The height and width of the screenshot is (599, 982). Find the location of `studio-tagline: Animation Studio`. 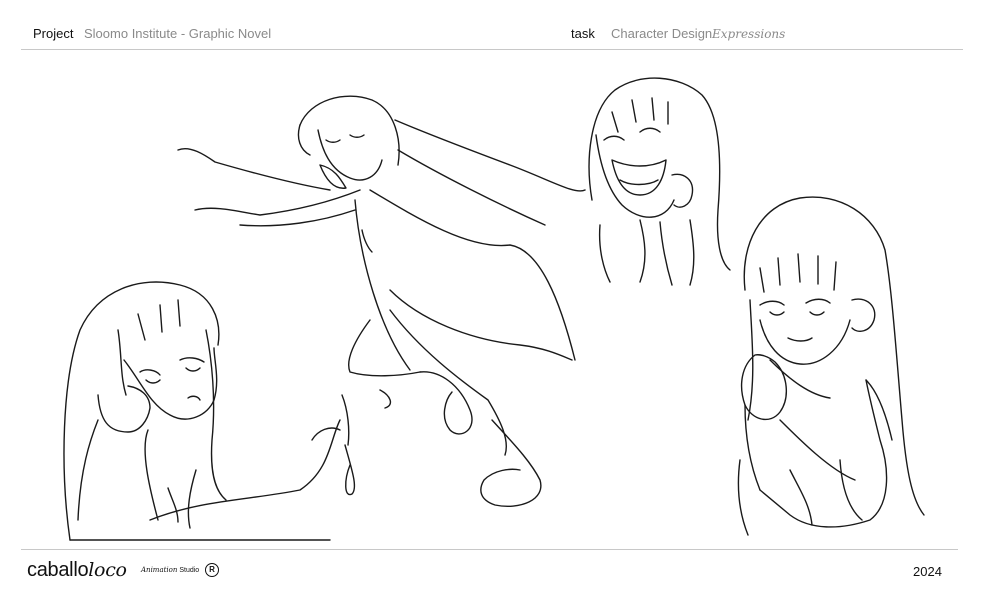

studio-tagline: Animation Studio is located at coordinates (170, 570).